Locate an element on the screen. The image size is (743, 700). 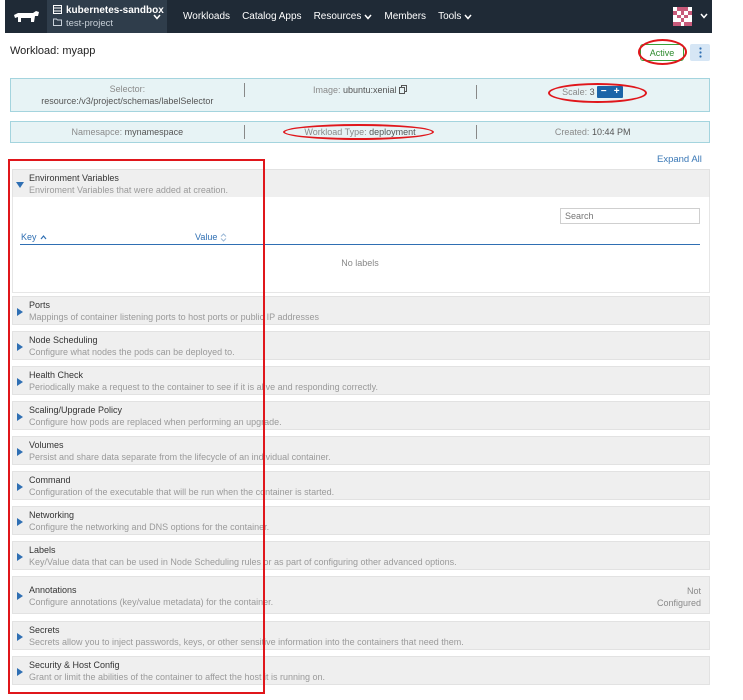
kebab-menu-icon is located at coordinates (700, 52).